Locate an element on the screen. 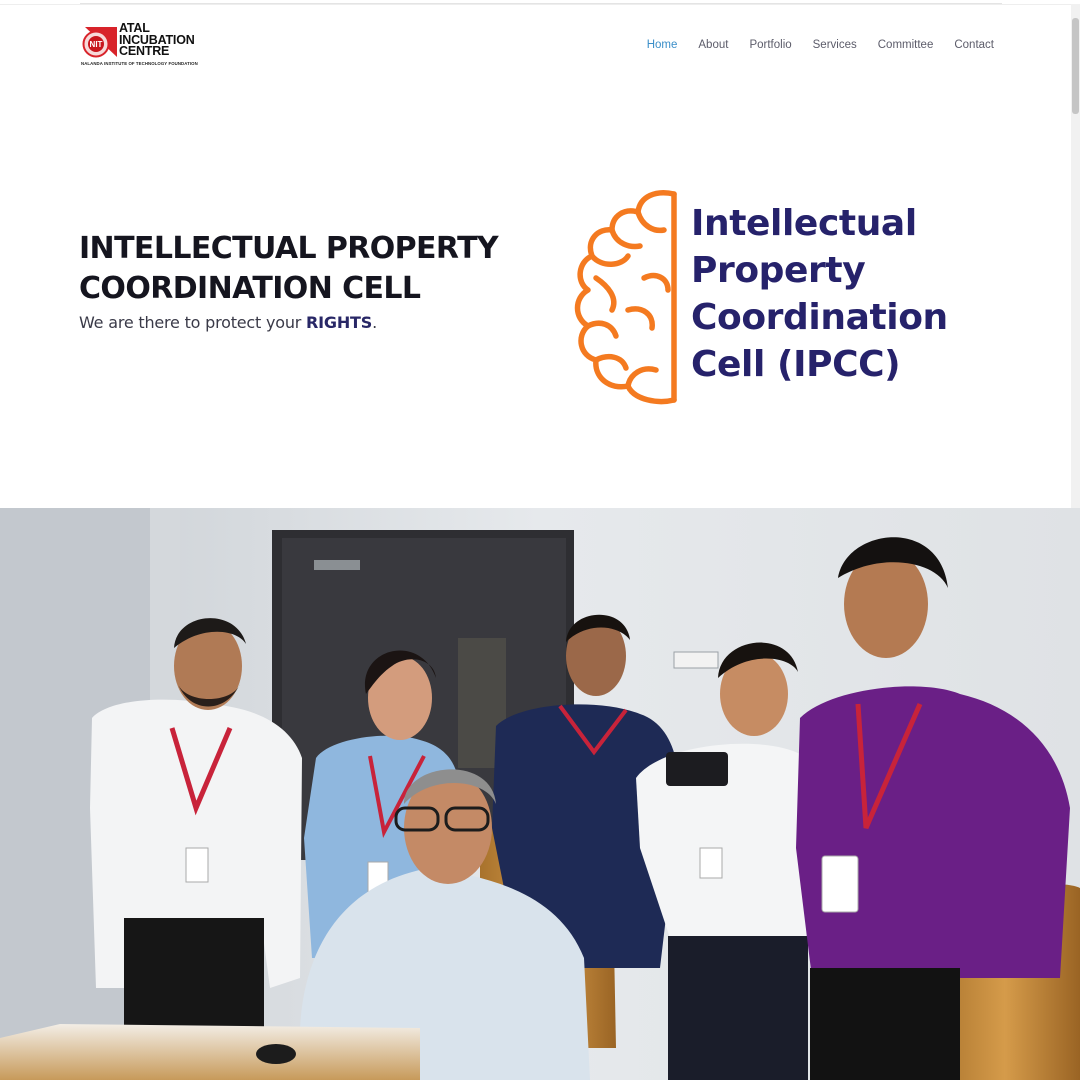 This screenshot has height=1080, width=1080. scrollbar-thumb is located at coordinates (1075, 66).